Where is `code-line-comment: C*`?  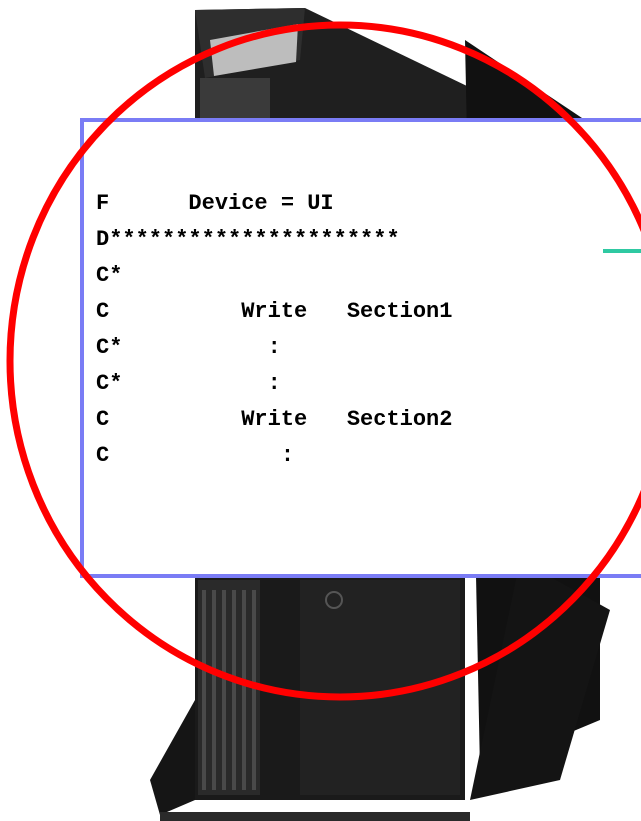
code-line-comment: C* is located at coordinates (109, 275).